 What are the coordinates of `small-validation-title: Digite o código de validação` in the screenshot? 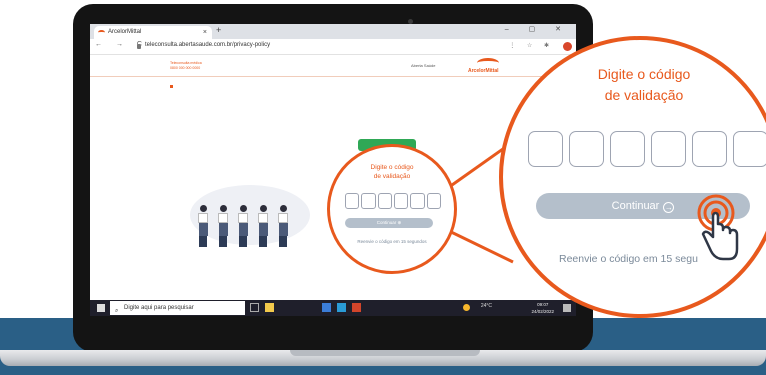 It's located at (392, 172).